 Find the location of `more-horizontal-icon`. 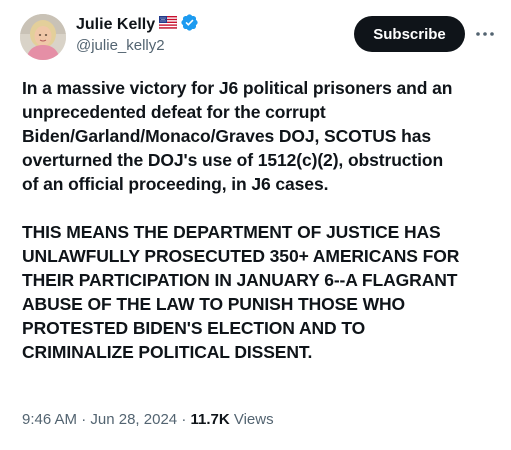

more-horizontal-icon is located at coordinates (485, 34).